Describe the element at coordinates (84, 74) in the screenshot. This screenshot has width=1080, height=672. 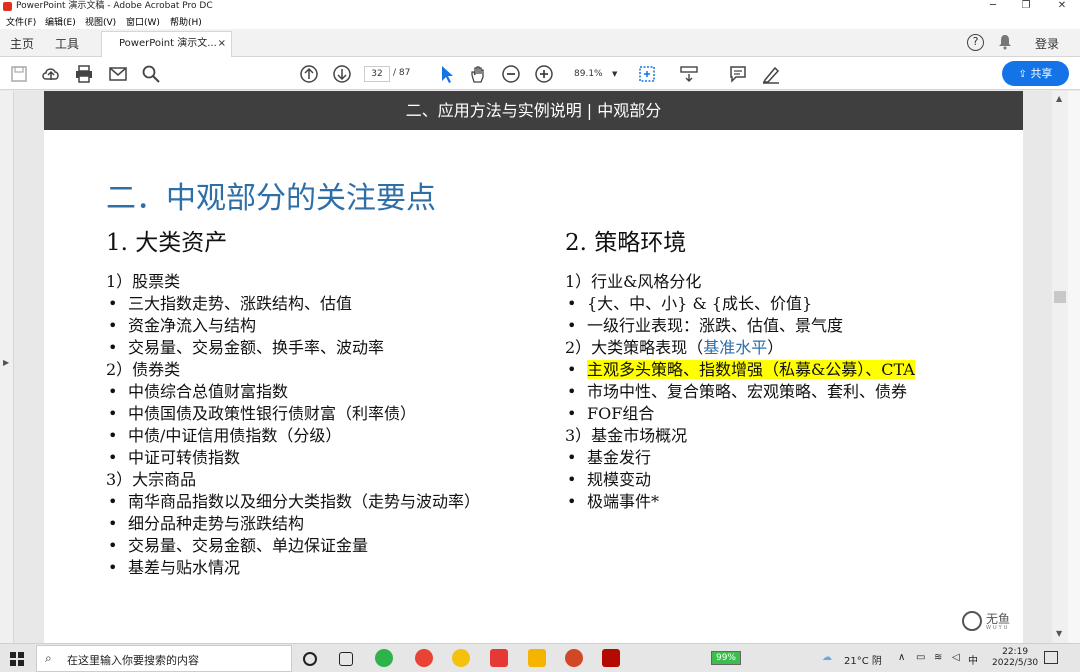
I see `print-icon` at that location.